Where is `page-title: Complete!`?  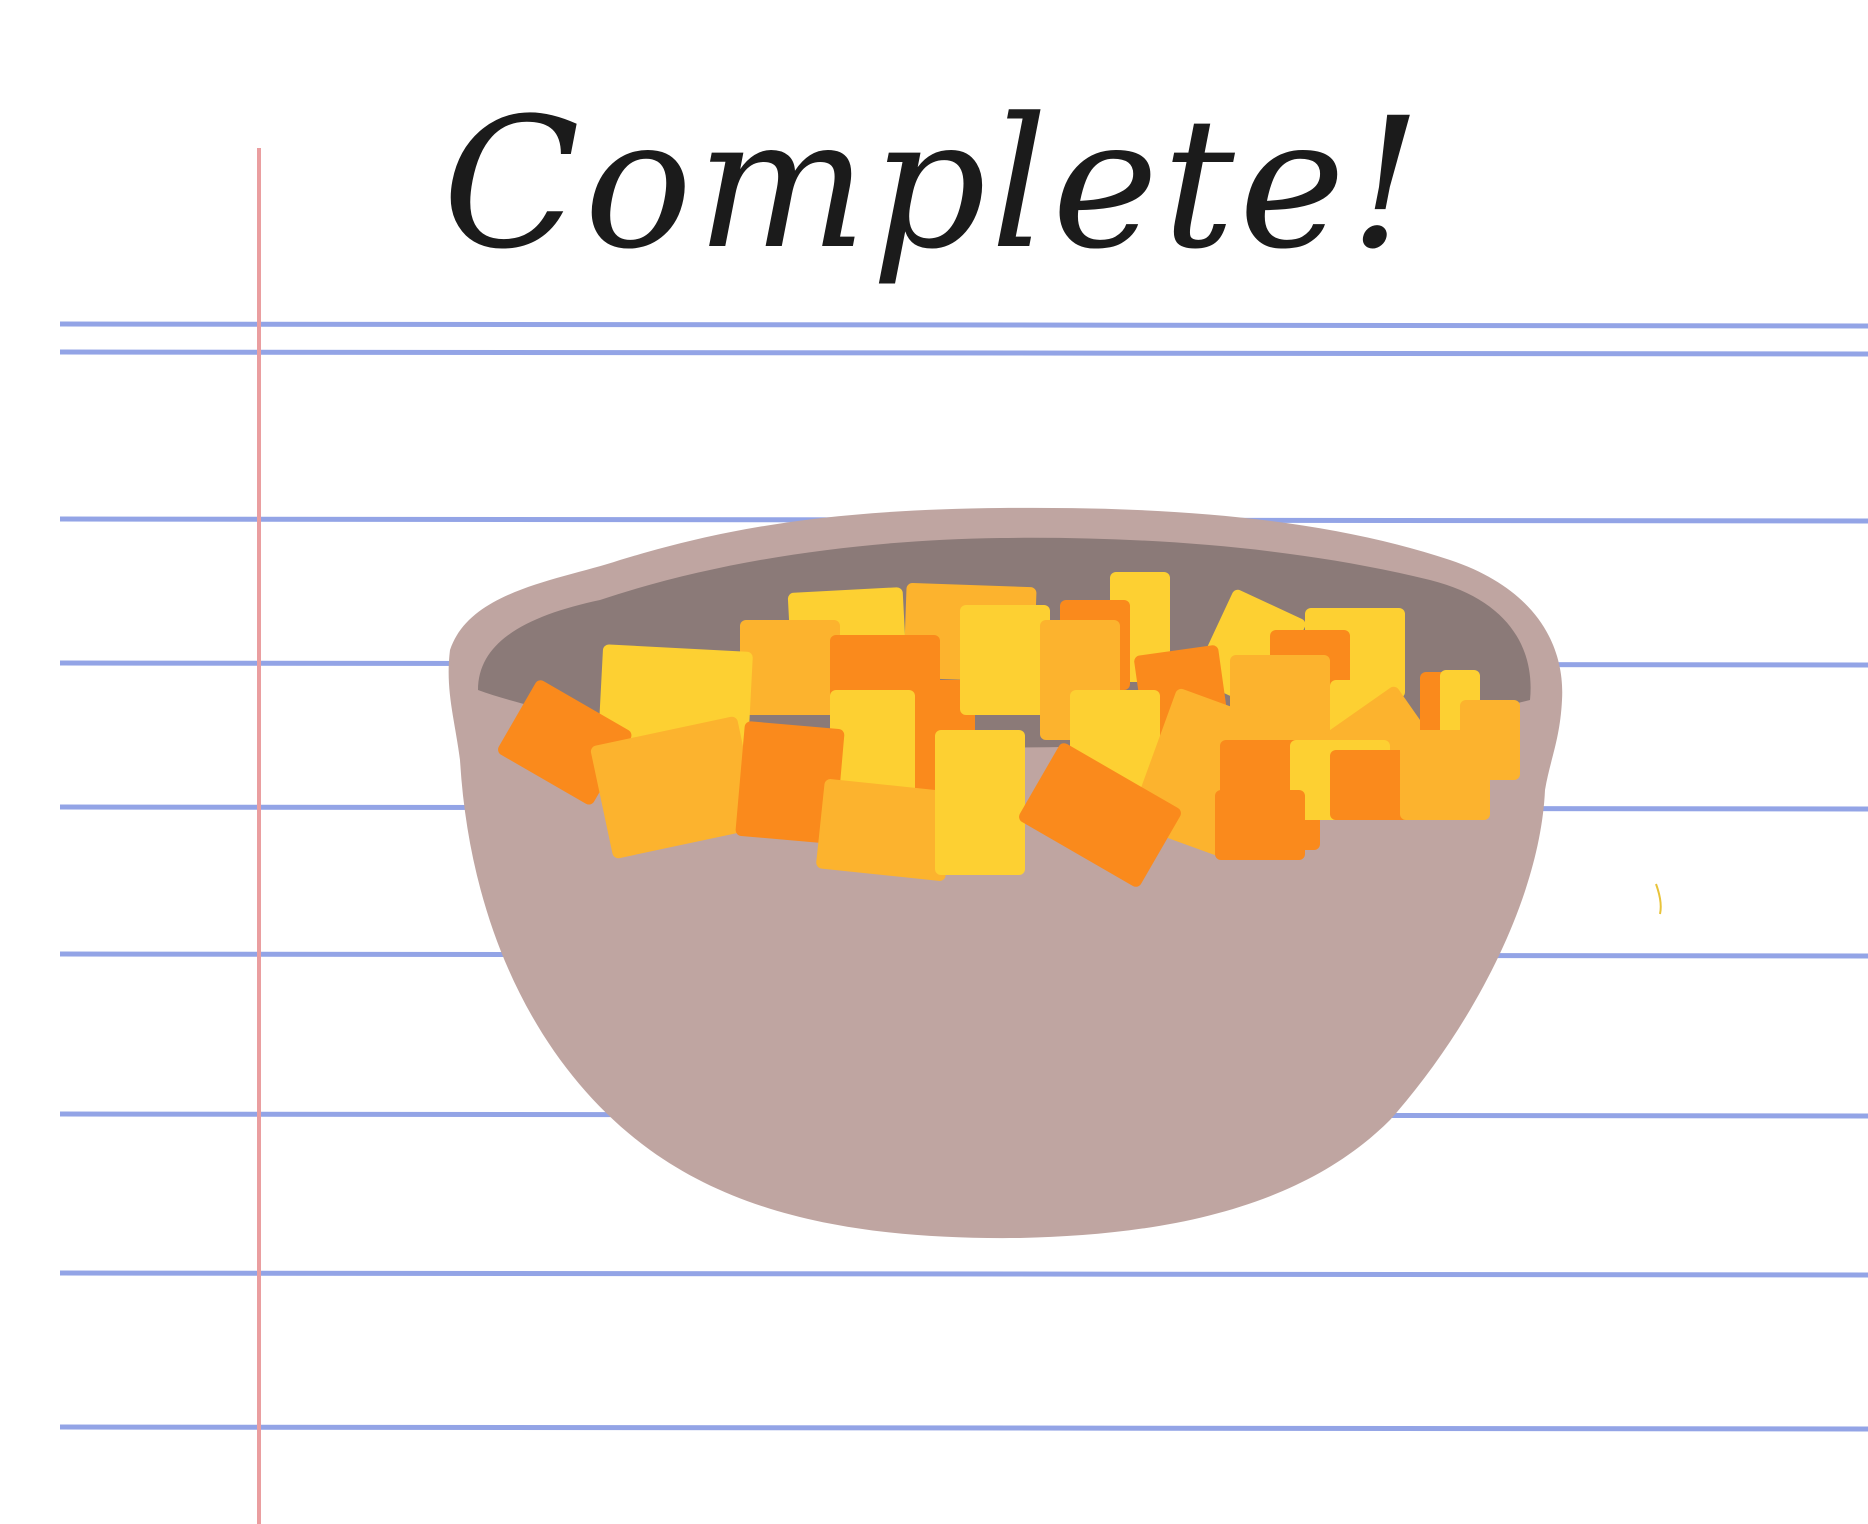
page-title: Complete! is located at coordinates (934, 184).